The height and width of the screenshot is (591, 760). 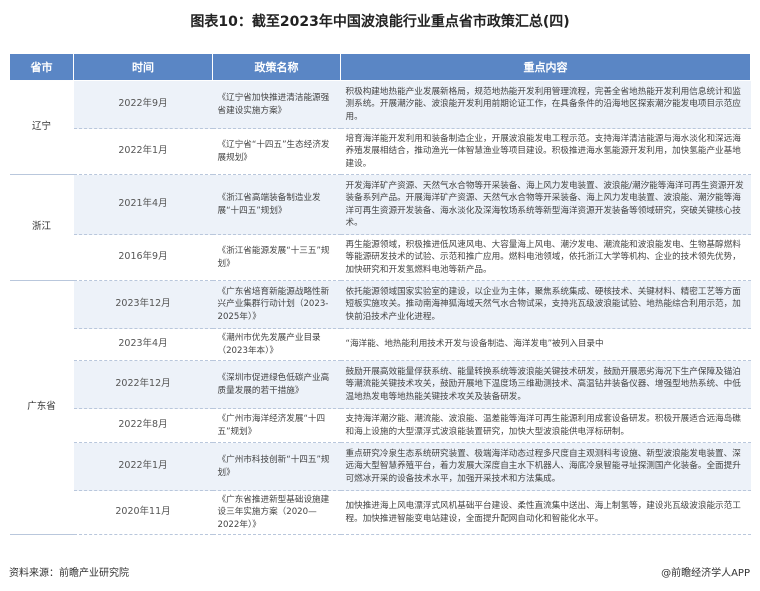 I want to click on time-cell: 2023年12月, so click(x=143, y=304).